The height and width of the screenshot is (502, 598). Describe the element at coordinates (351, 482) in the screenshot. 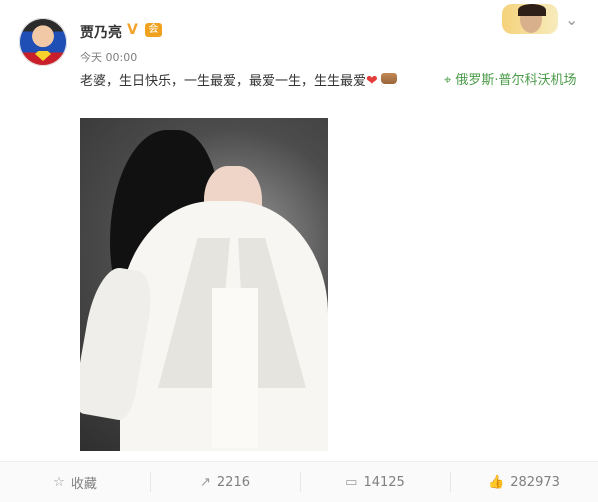

I see `comment-icon: ▭` at that location.